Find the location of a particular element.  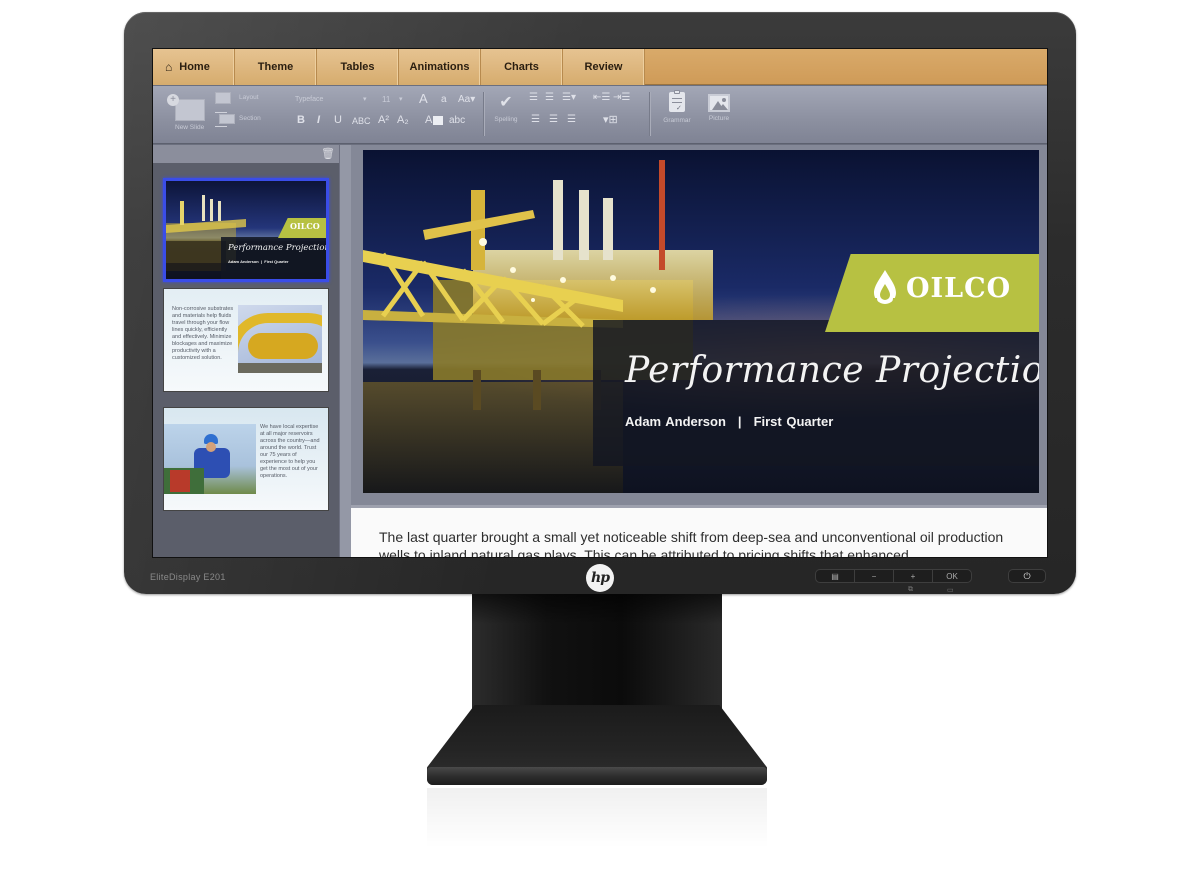

color-swatch-icon is located at coordinates (438, 120).